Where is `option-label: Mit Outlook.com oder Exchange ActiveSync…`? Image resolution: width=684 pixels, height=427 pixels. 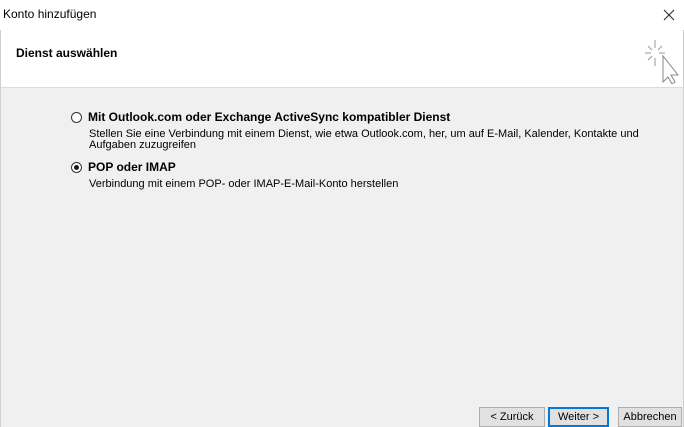 option-label: Mit Outlook.com oder Exchange ActiveSync… is located at coordinates (269, 117).